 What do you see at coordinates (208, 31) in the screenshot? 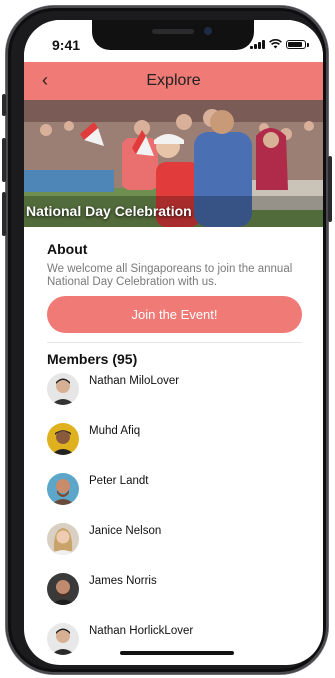
I see `front-camera` at bounding box center [208, 31].